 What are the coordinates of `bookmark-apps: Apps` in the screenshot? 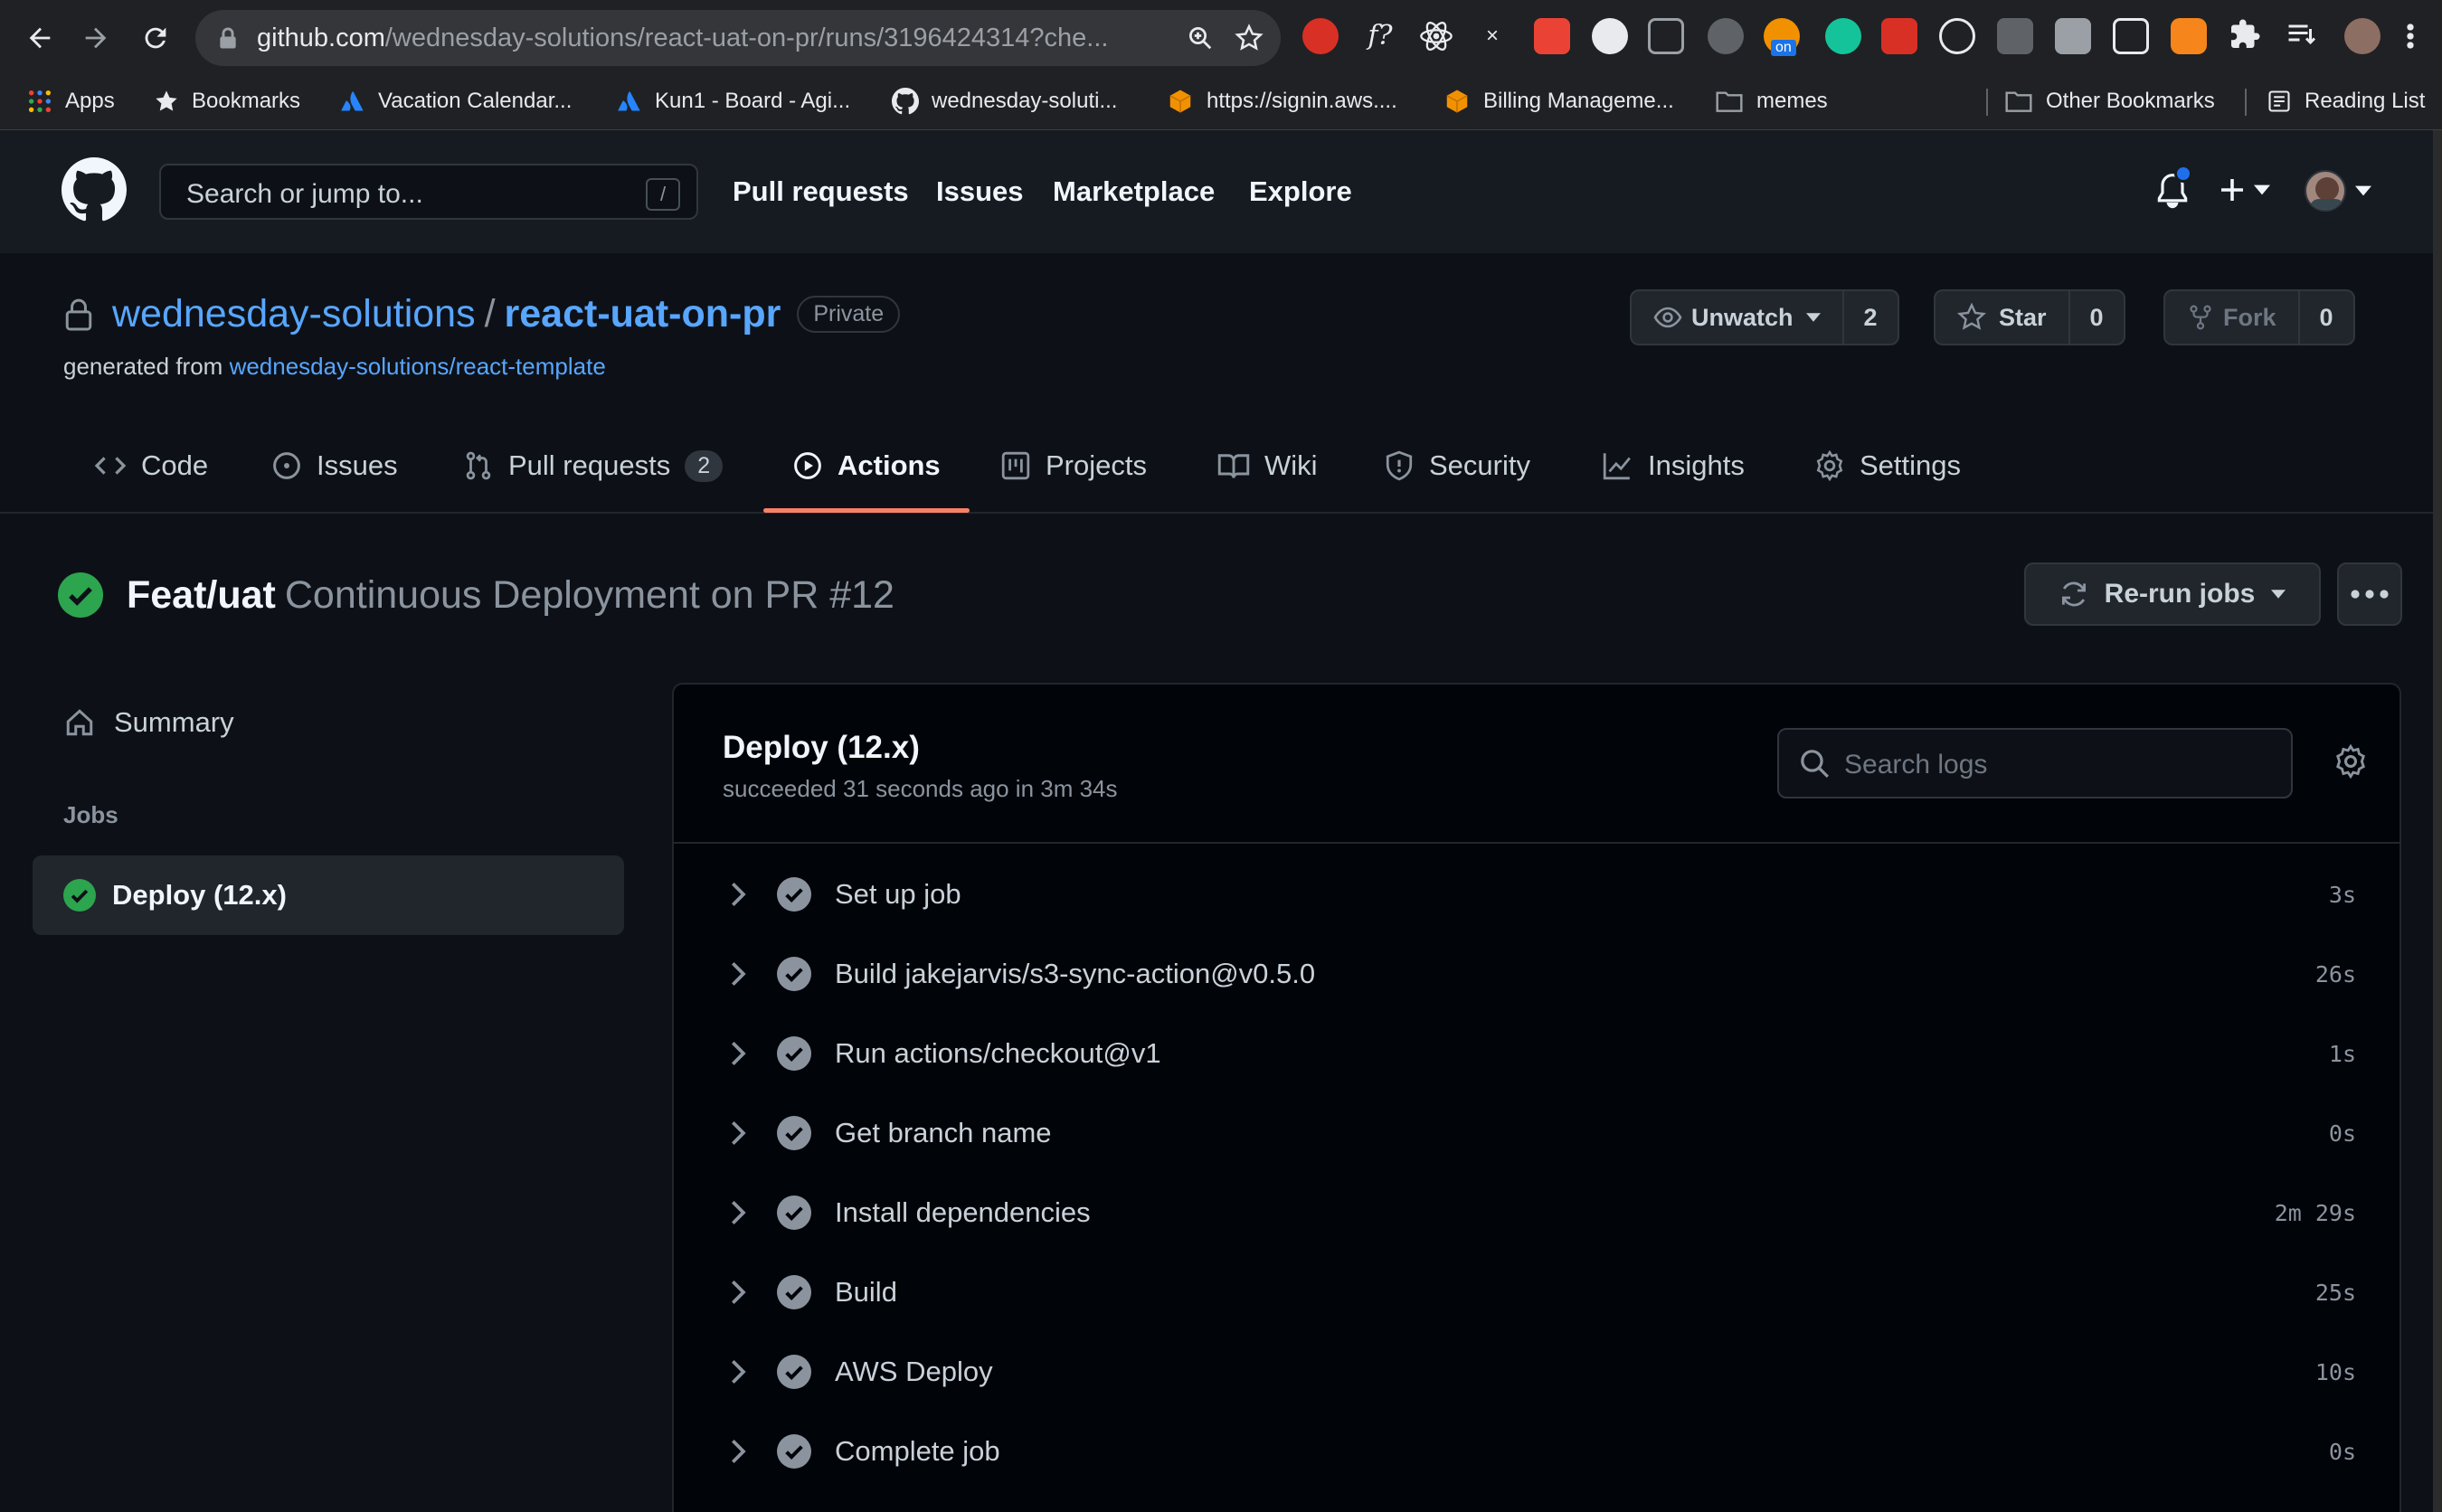 It's located at (71, 101).